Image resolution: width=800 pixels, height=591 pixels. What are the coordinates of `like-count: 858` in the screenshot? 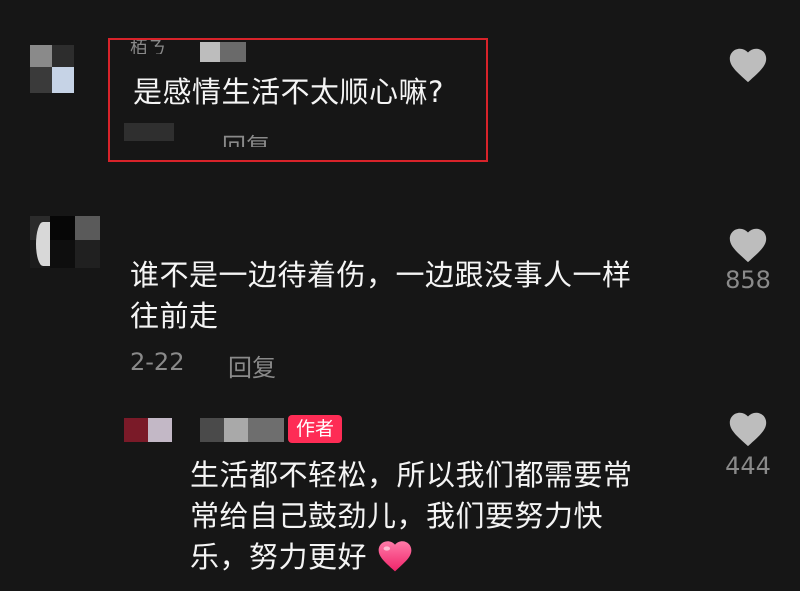 It's located at (748, 280).